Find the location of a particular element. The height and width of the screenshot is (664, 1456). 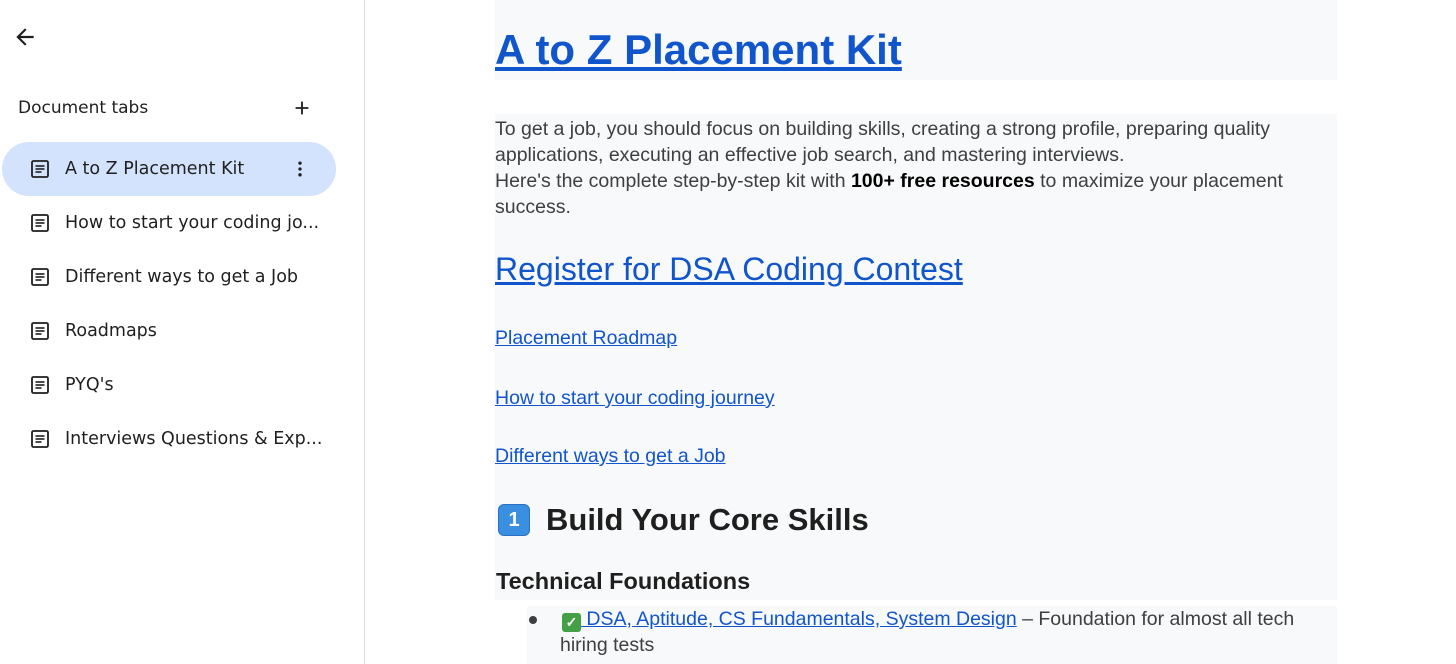

tab-label: Roadmaps is located at coordinates (111, 331).